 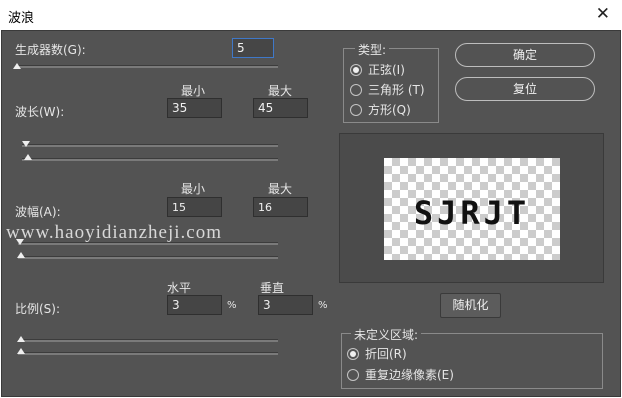 What do you see at coordinates (20, 242) in the screenshot?
I see `amplitude-min-slider-thumb` at bounding box center [20, 242].